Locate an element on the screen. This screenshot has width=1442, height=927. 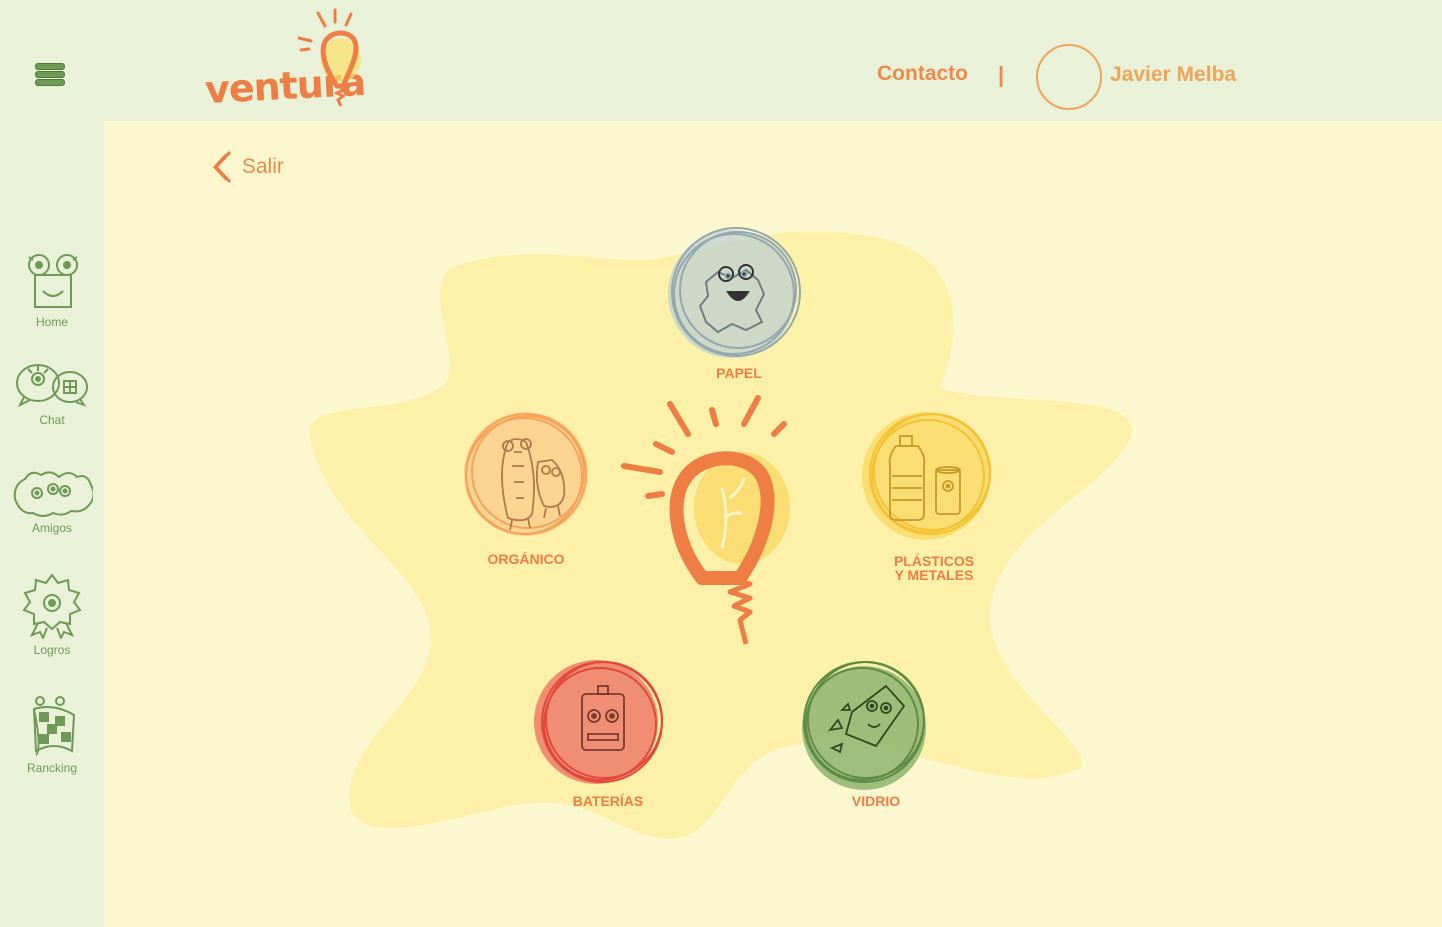
sidebar-item-label: Rancking is located at coordinates (52, 768).